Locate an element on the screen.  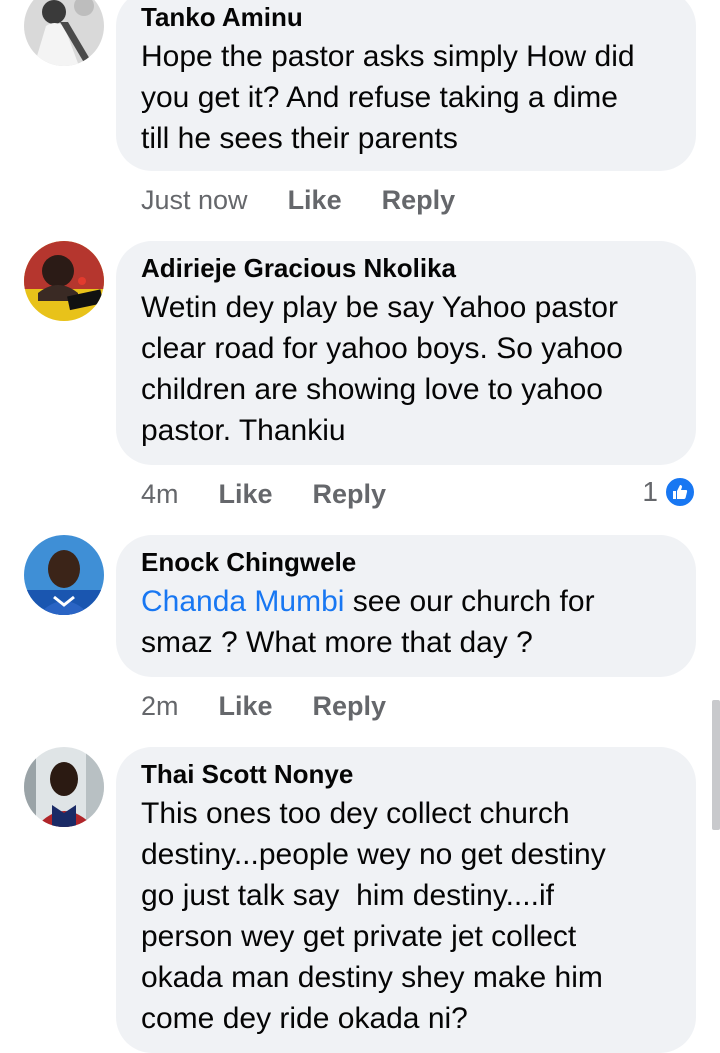
mention-link: Chanda Mumbi is located at coordinates (242, 601).